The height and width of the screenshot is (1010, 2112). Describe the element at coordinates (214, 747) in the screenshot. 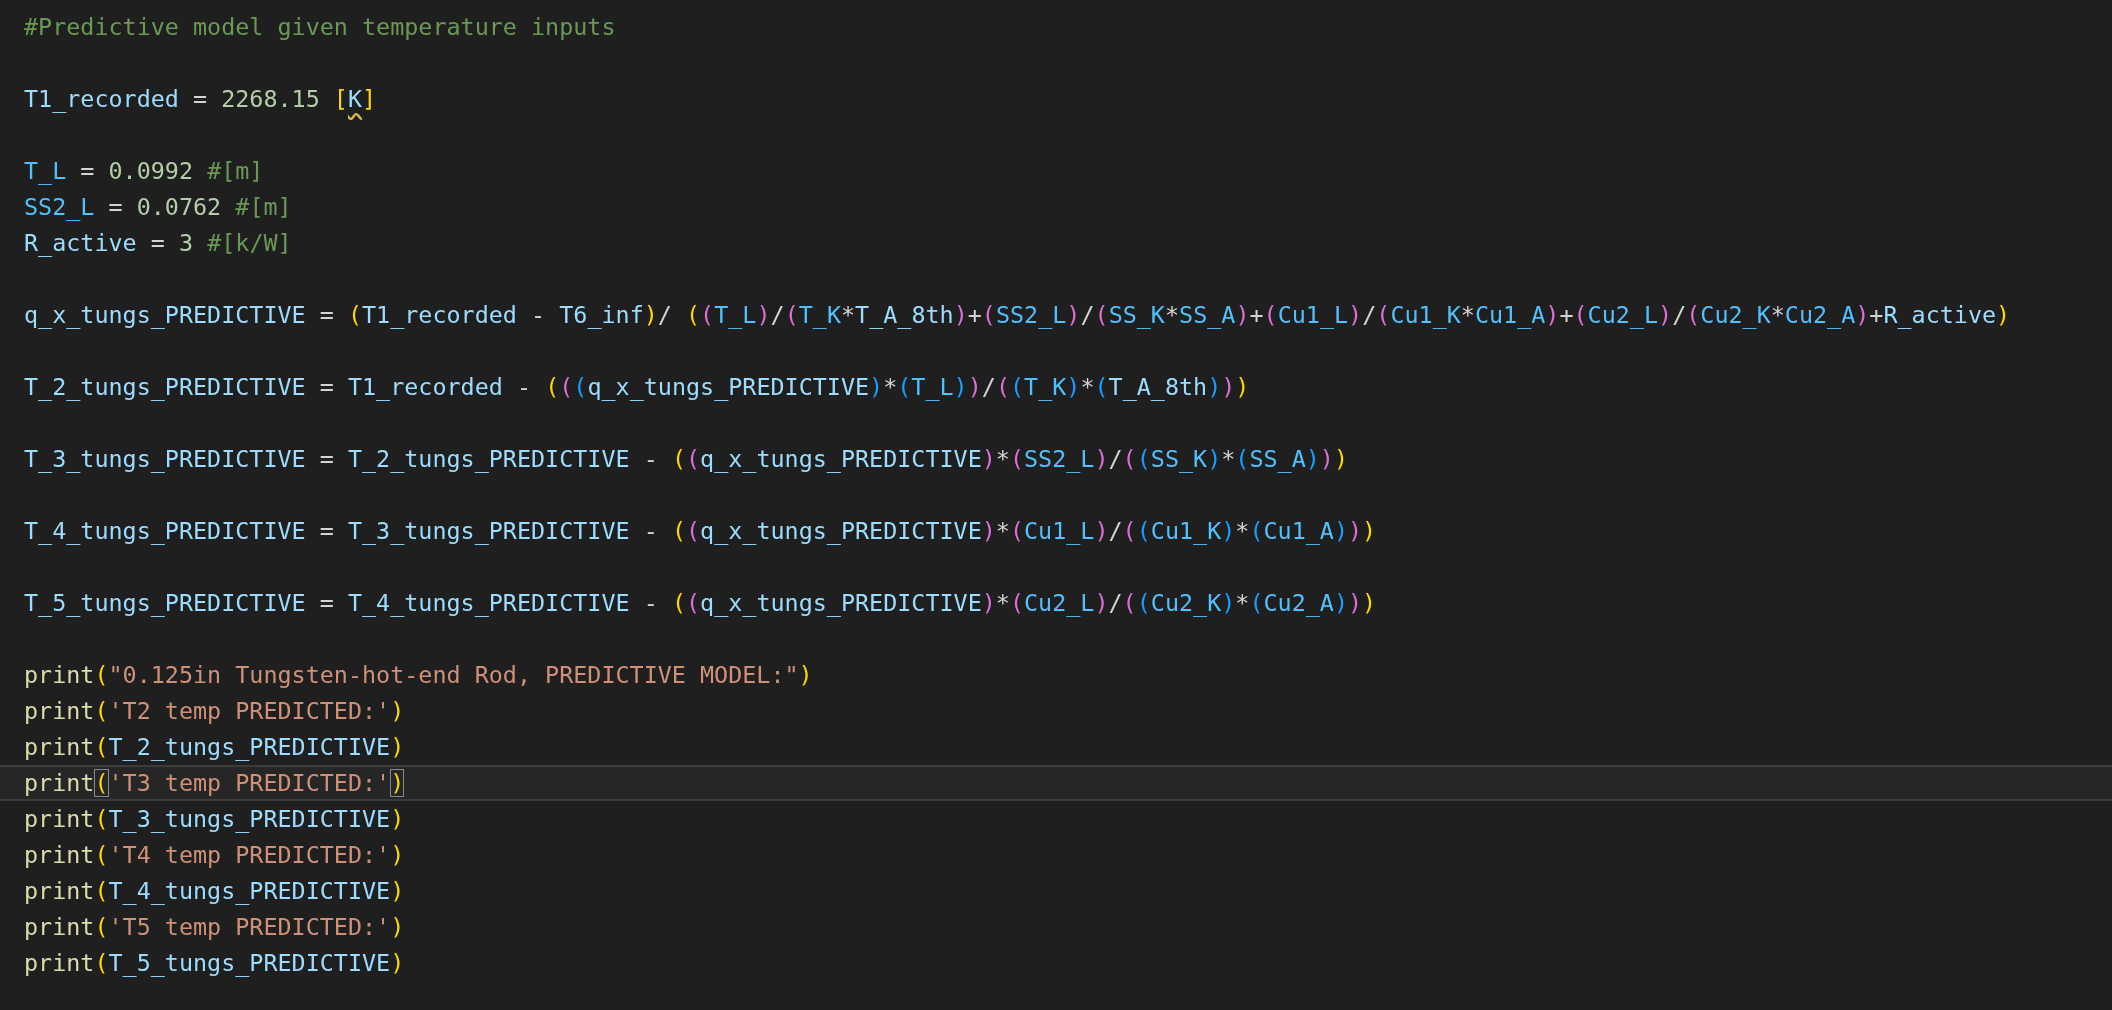

I see `code-line: print(T_2_tungs_PREDICTIVE)` at that location.